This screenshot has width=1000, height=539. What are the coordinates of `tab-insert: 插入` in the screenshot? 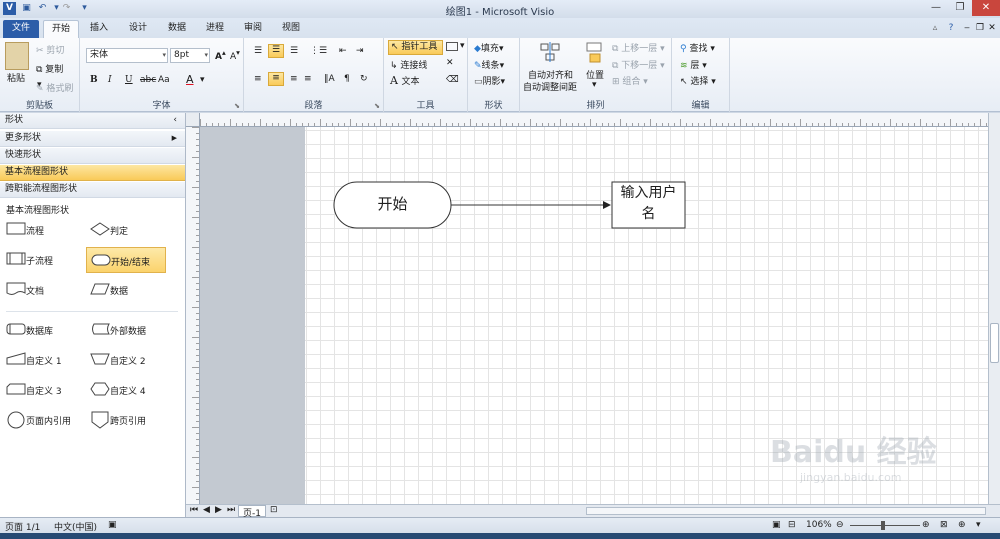 It's located at (99, 29).